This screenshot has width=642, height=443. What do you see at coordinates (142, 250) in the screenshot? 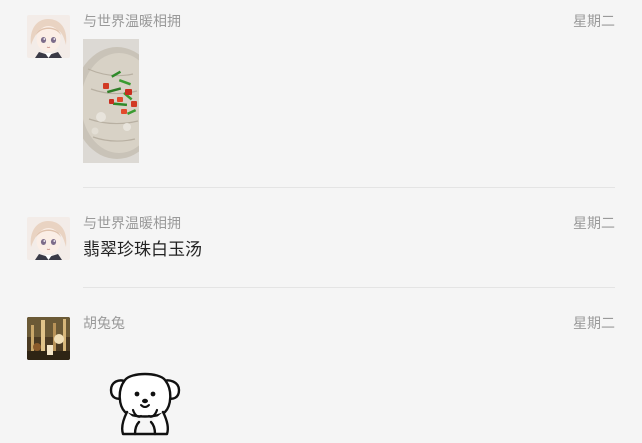
I see `message-text: 翡翠珍珠白玉汤` at bounding box center [142, 250].